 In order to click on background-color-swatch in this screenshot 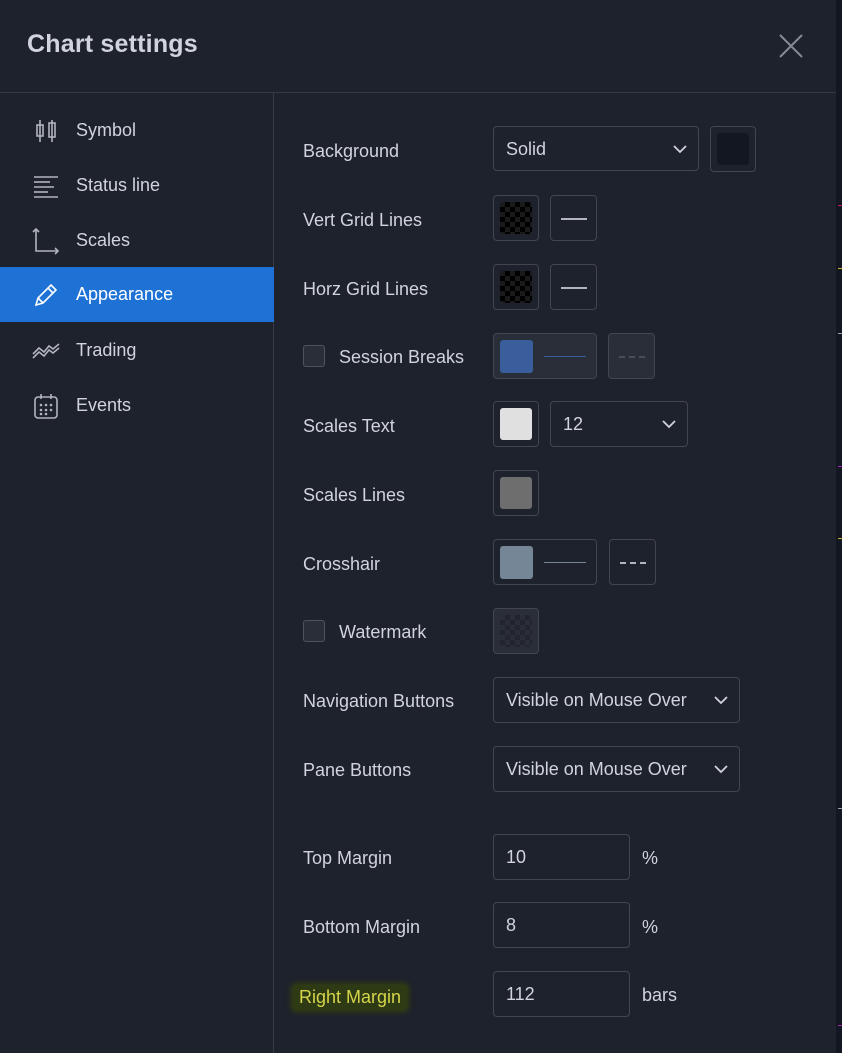, I will do `click(733, 149)`.